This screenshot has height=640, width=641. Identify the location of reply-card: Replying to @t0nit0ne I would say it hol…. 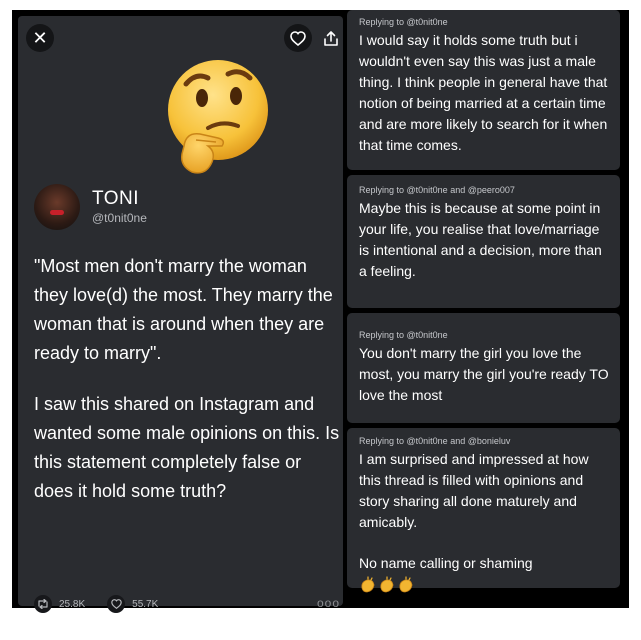
(483, 90).